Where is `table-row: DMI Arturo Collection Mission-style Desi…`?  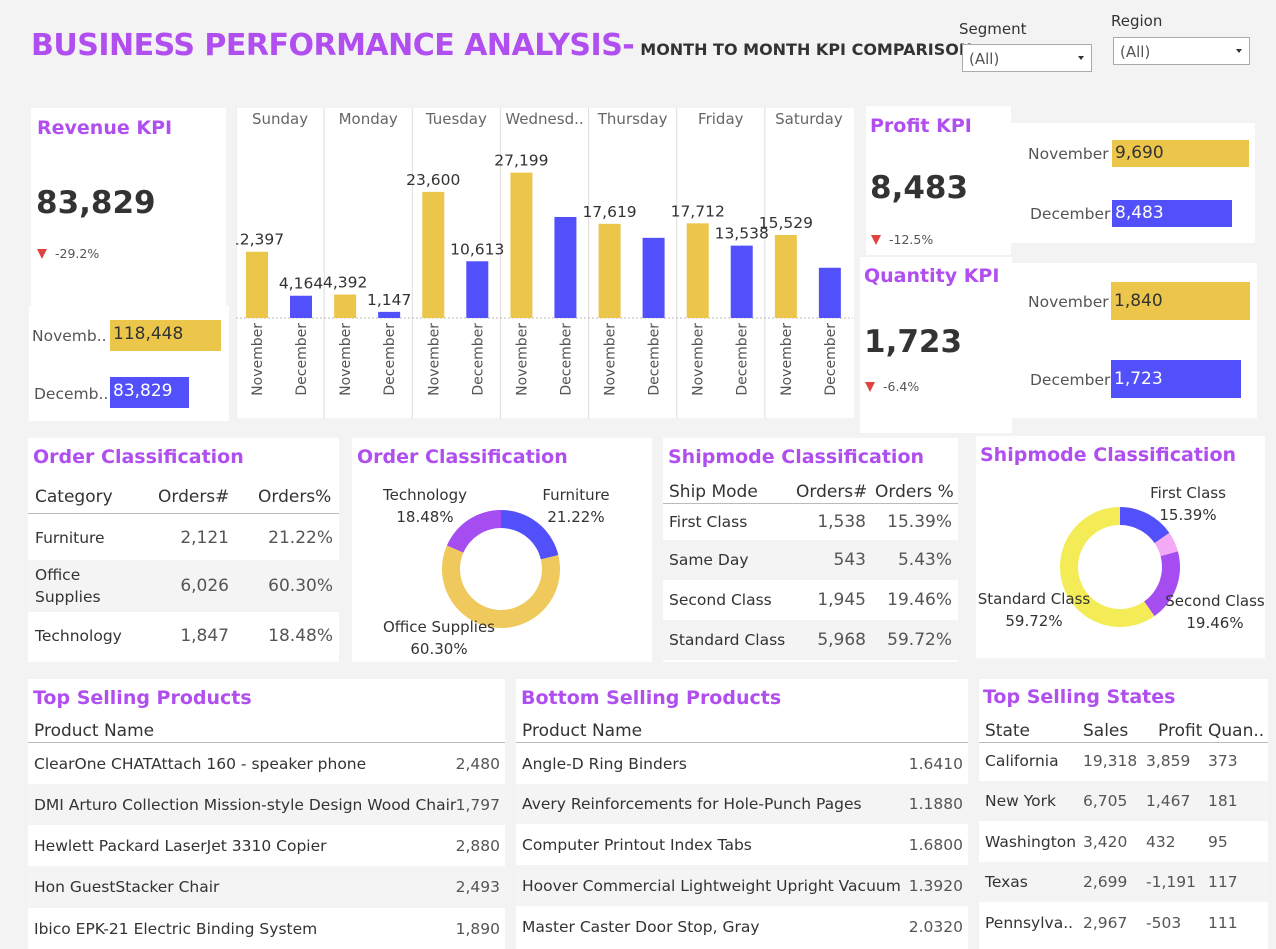
table-row: DMI Arturo Collection Mission-style Desi… is located at coordinates (266, 804).